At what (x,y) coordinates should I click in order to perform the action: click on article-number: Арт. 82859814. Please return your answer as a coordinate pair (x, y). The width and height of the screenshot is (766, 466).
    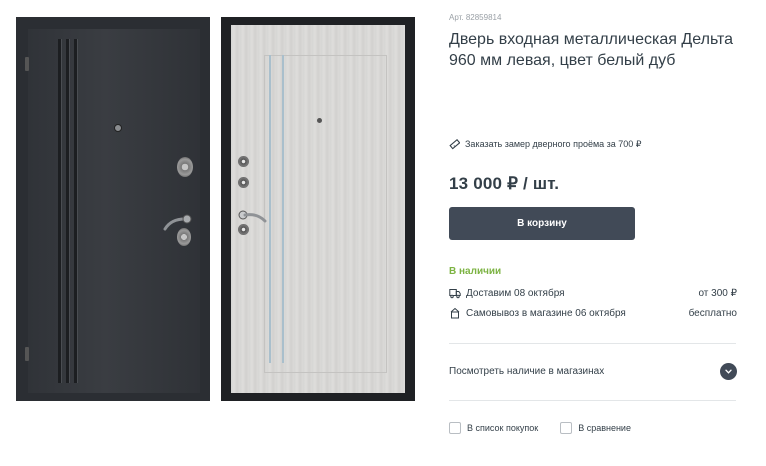
    Looking at the image, I should click on (475, 17).